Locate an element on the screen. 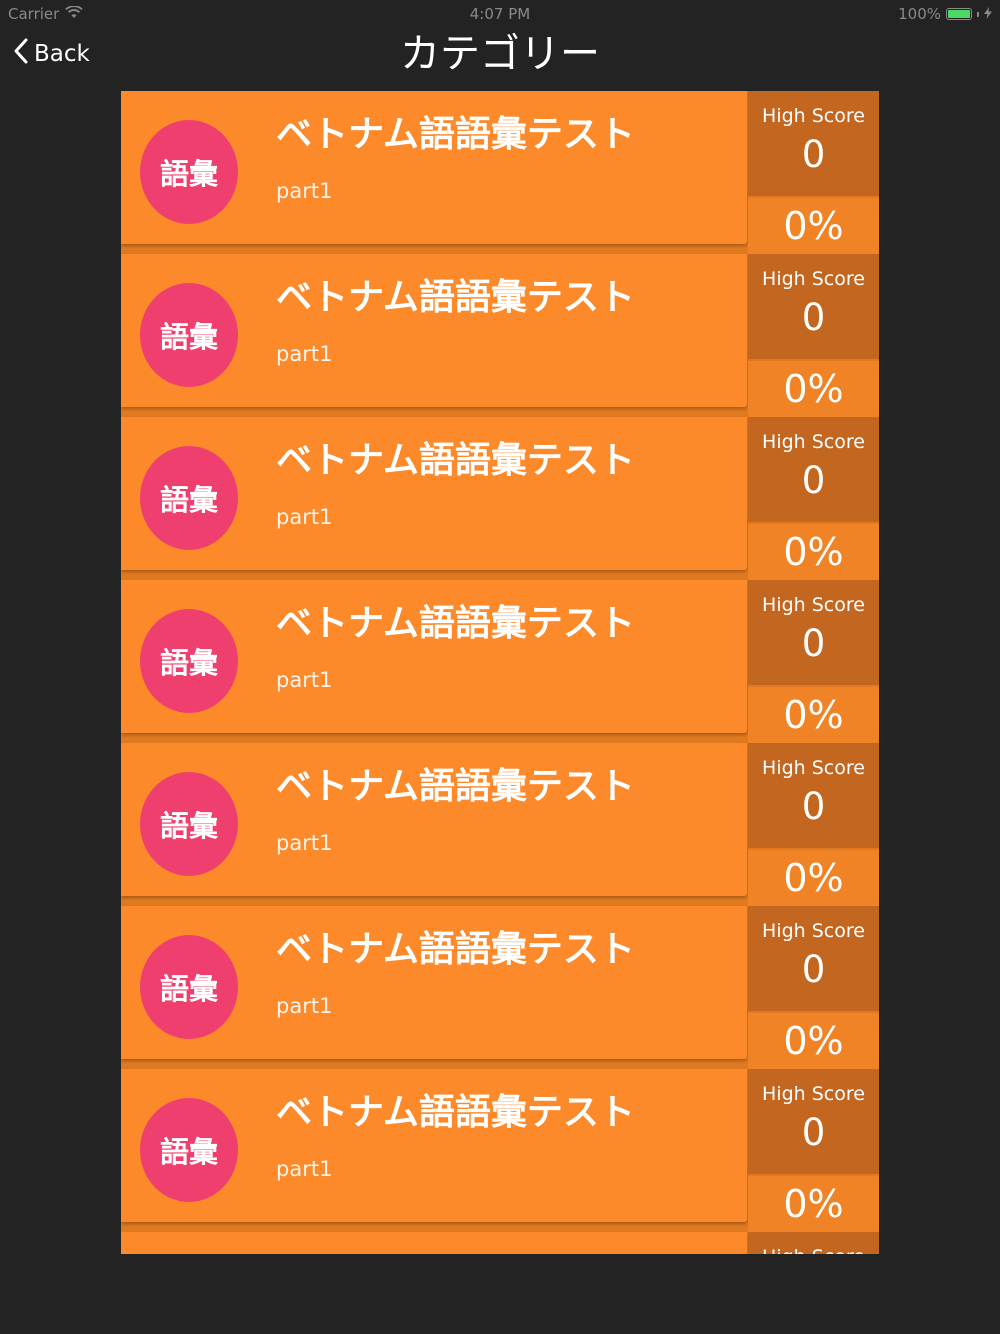 The image size is (1000, 1334). battery-icon is located at coordinates (959, 14).